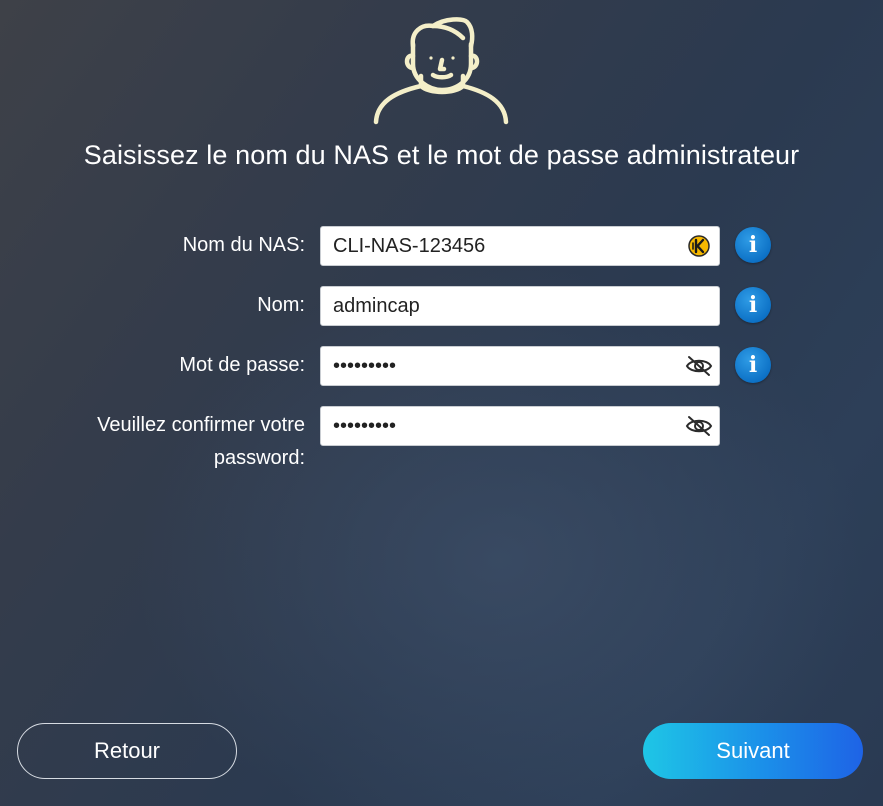  What do you see at coordinates (175, 442) in the screenshot?
I see `confirm-password-label: Veuillez confirmer votre password:` at bounding box center [175, 442].